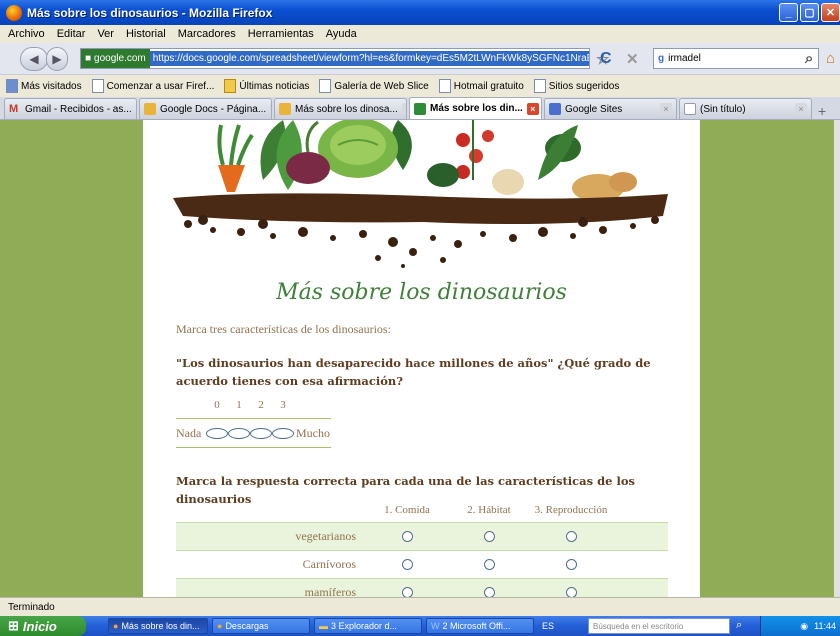 The width and height of the screenshot is (840, 636). I want to click on bookmark-galeria: Galería de Web Slice, so click(374, 86).